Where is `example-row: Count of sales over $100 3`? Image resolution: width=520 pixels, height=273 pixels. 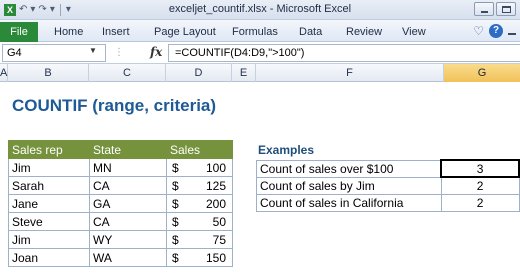 example-row: Count of sales over $100 3 is located at coordinates (388, 168).